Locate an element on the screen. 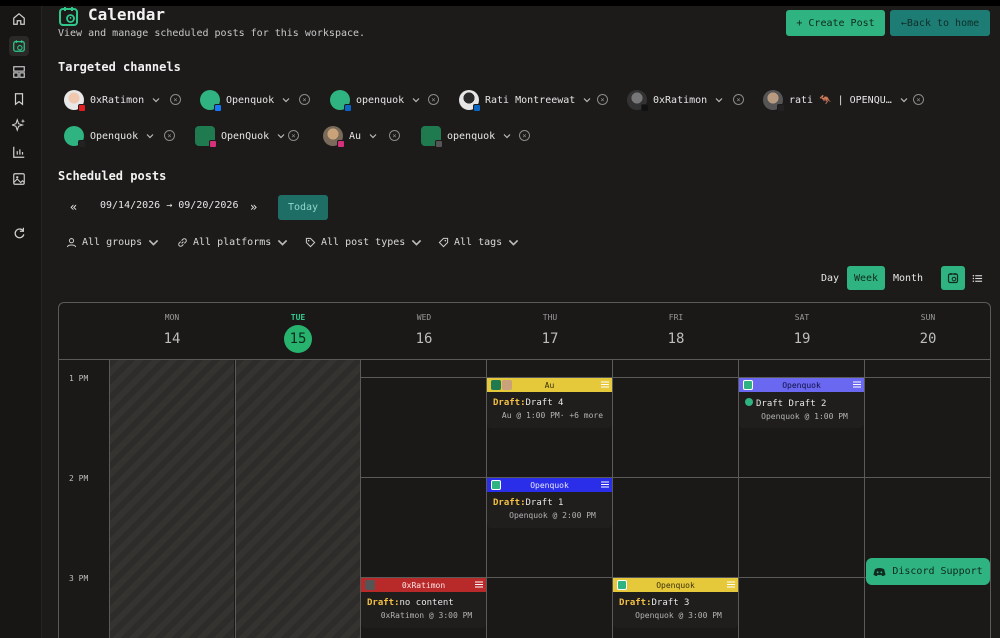  refresh-icon is located at coordinates (19, 233).